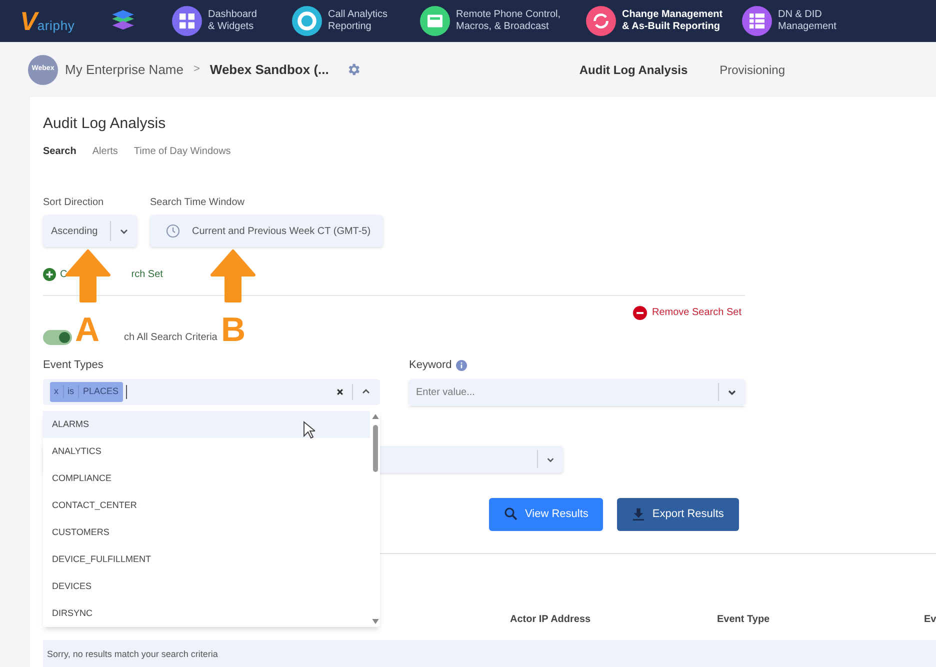  I want to click on filter-chip: x is PLACES, so click(86, 392).